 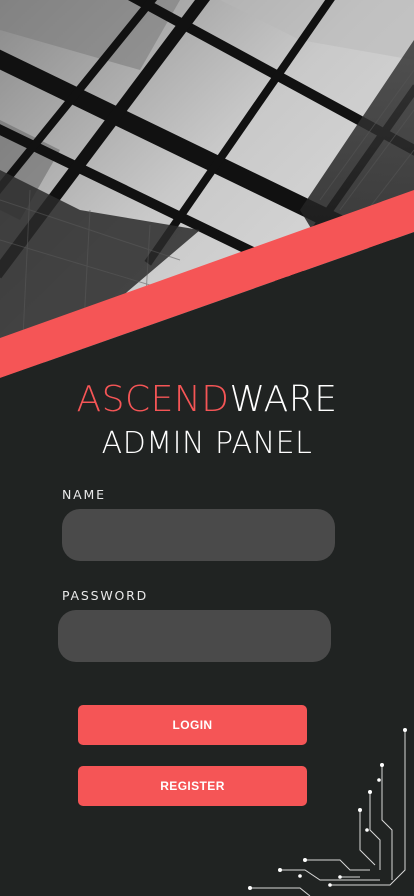 What do you see at coordinates (207, 443) in the screenshot?
I see `page-subtitle: ADMIN PANEL` at bounding box center [207, 443].